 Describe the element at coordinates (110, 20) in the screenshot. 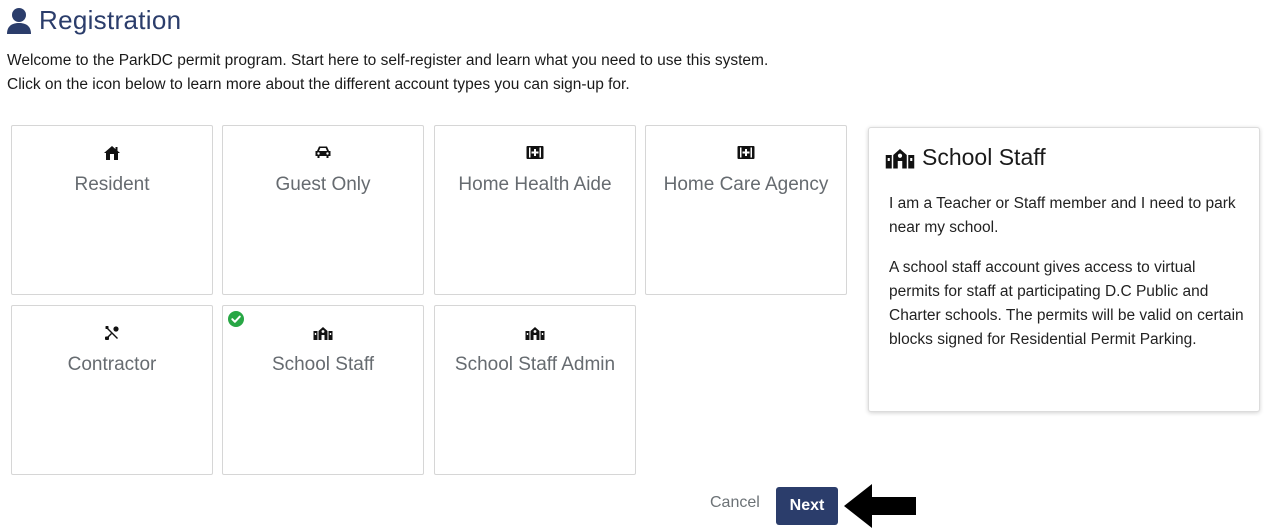

I see `page-title: Registration` at that location.